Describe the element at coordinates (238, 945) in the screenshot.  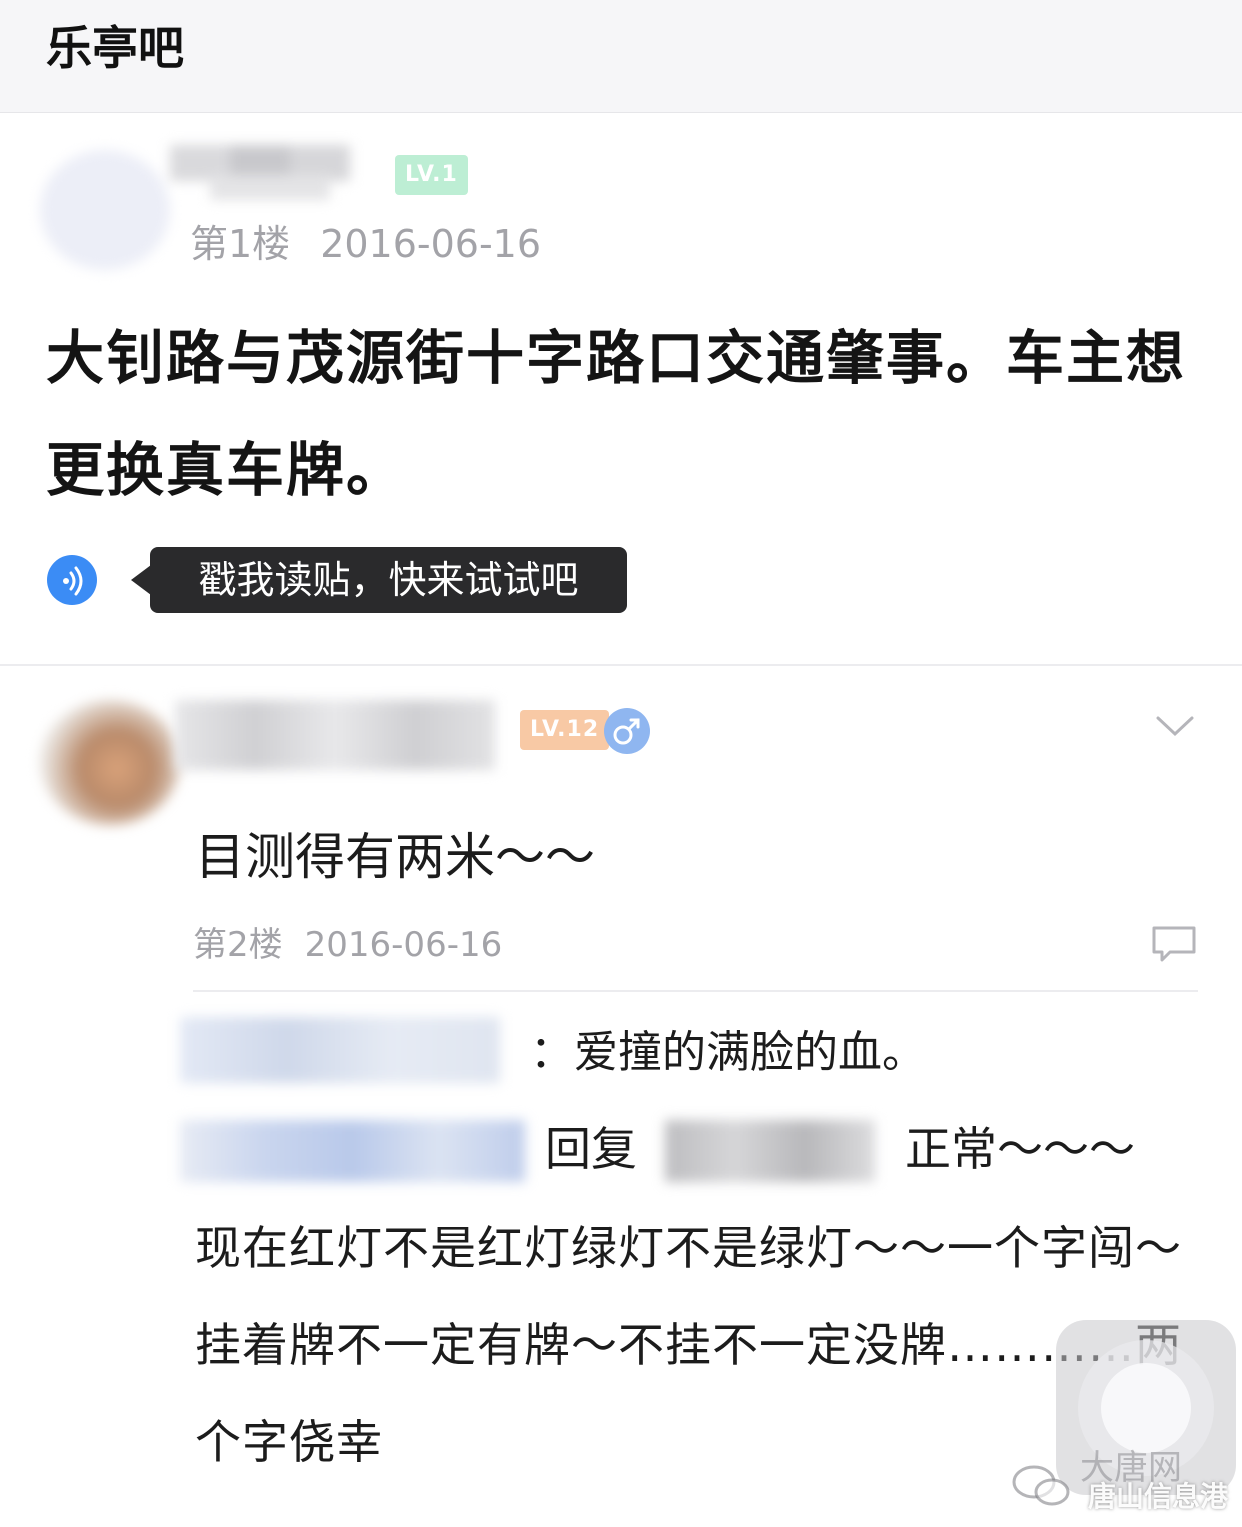
I see `floor-number: 第2楼` at that location.